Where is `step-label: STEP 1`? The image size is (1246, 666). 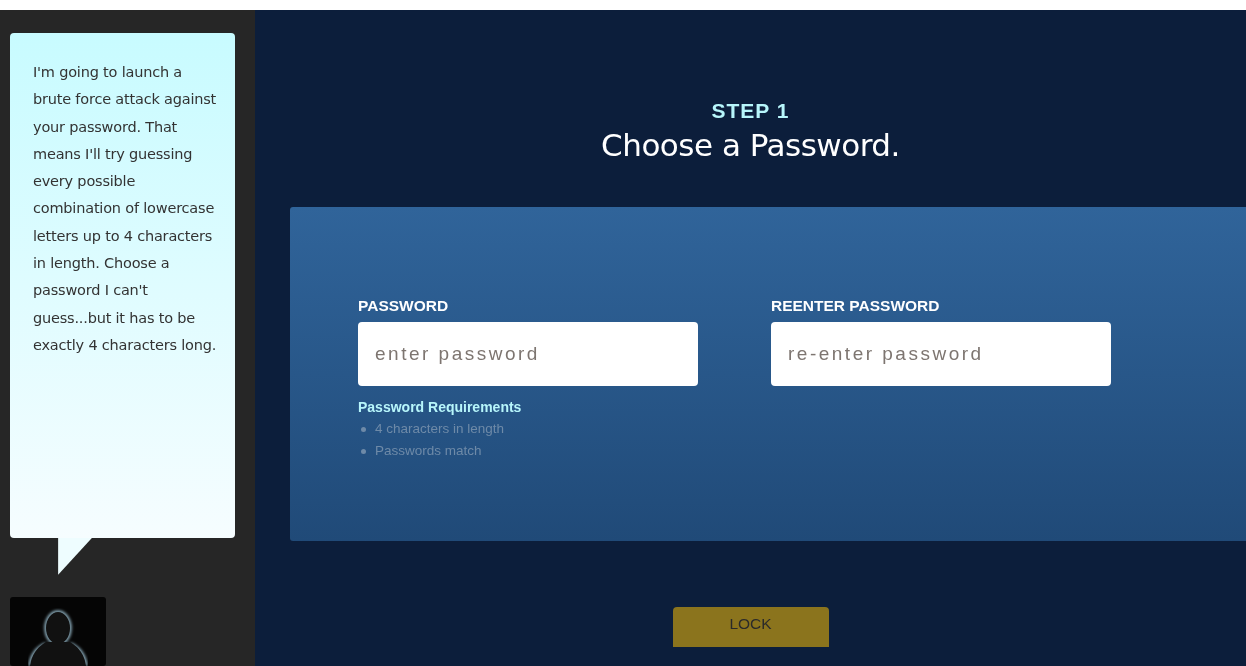
step-label: STEP 1 is located at coordinates (750, 111).